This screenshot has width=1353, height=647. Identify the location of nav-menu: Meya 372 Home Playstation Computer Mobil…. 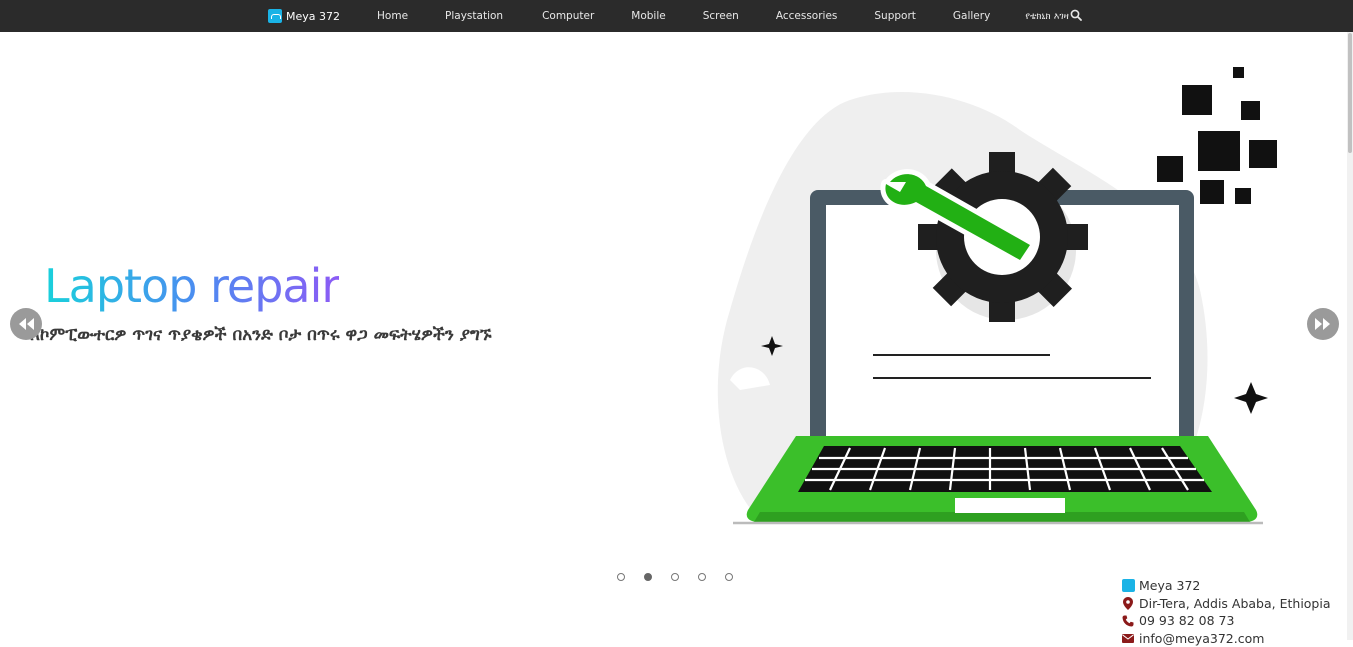
(668, 16).